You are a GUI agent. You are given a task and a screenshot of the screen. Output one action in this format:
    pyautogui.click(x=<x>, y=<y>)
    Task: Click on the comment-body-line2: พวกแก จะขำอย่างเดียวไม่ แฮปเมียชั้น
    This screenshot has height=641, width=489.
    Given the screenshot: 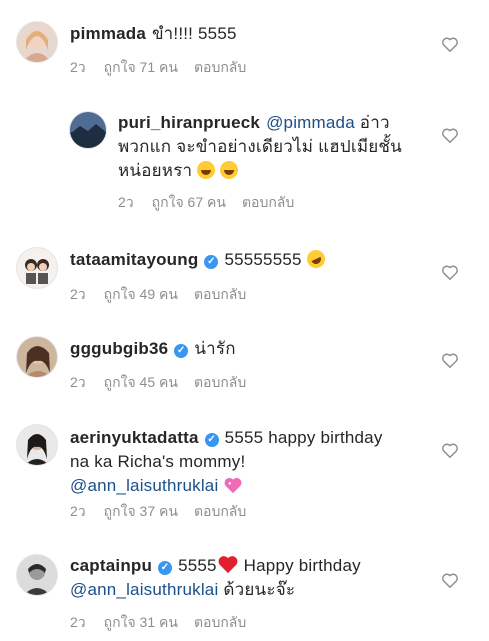 What is the action you would take?
    pyautogui.click(x=260, y=146)
    